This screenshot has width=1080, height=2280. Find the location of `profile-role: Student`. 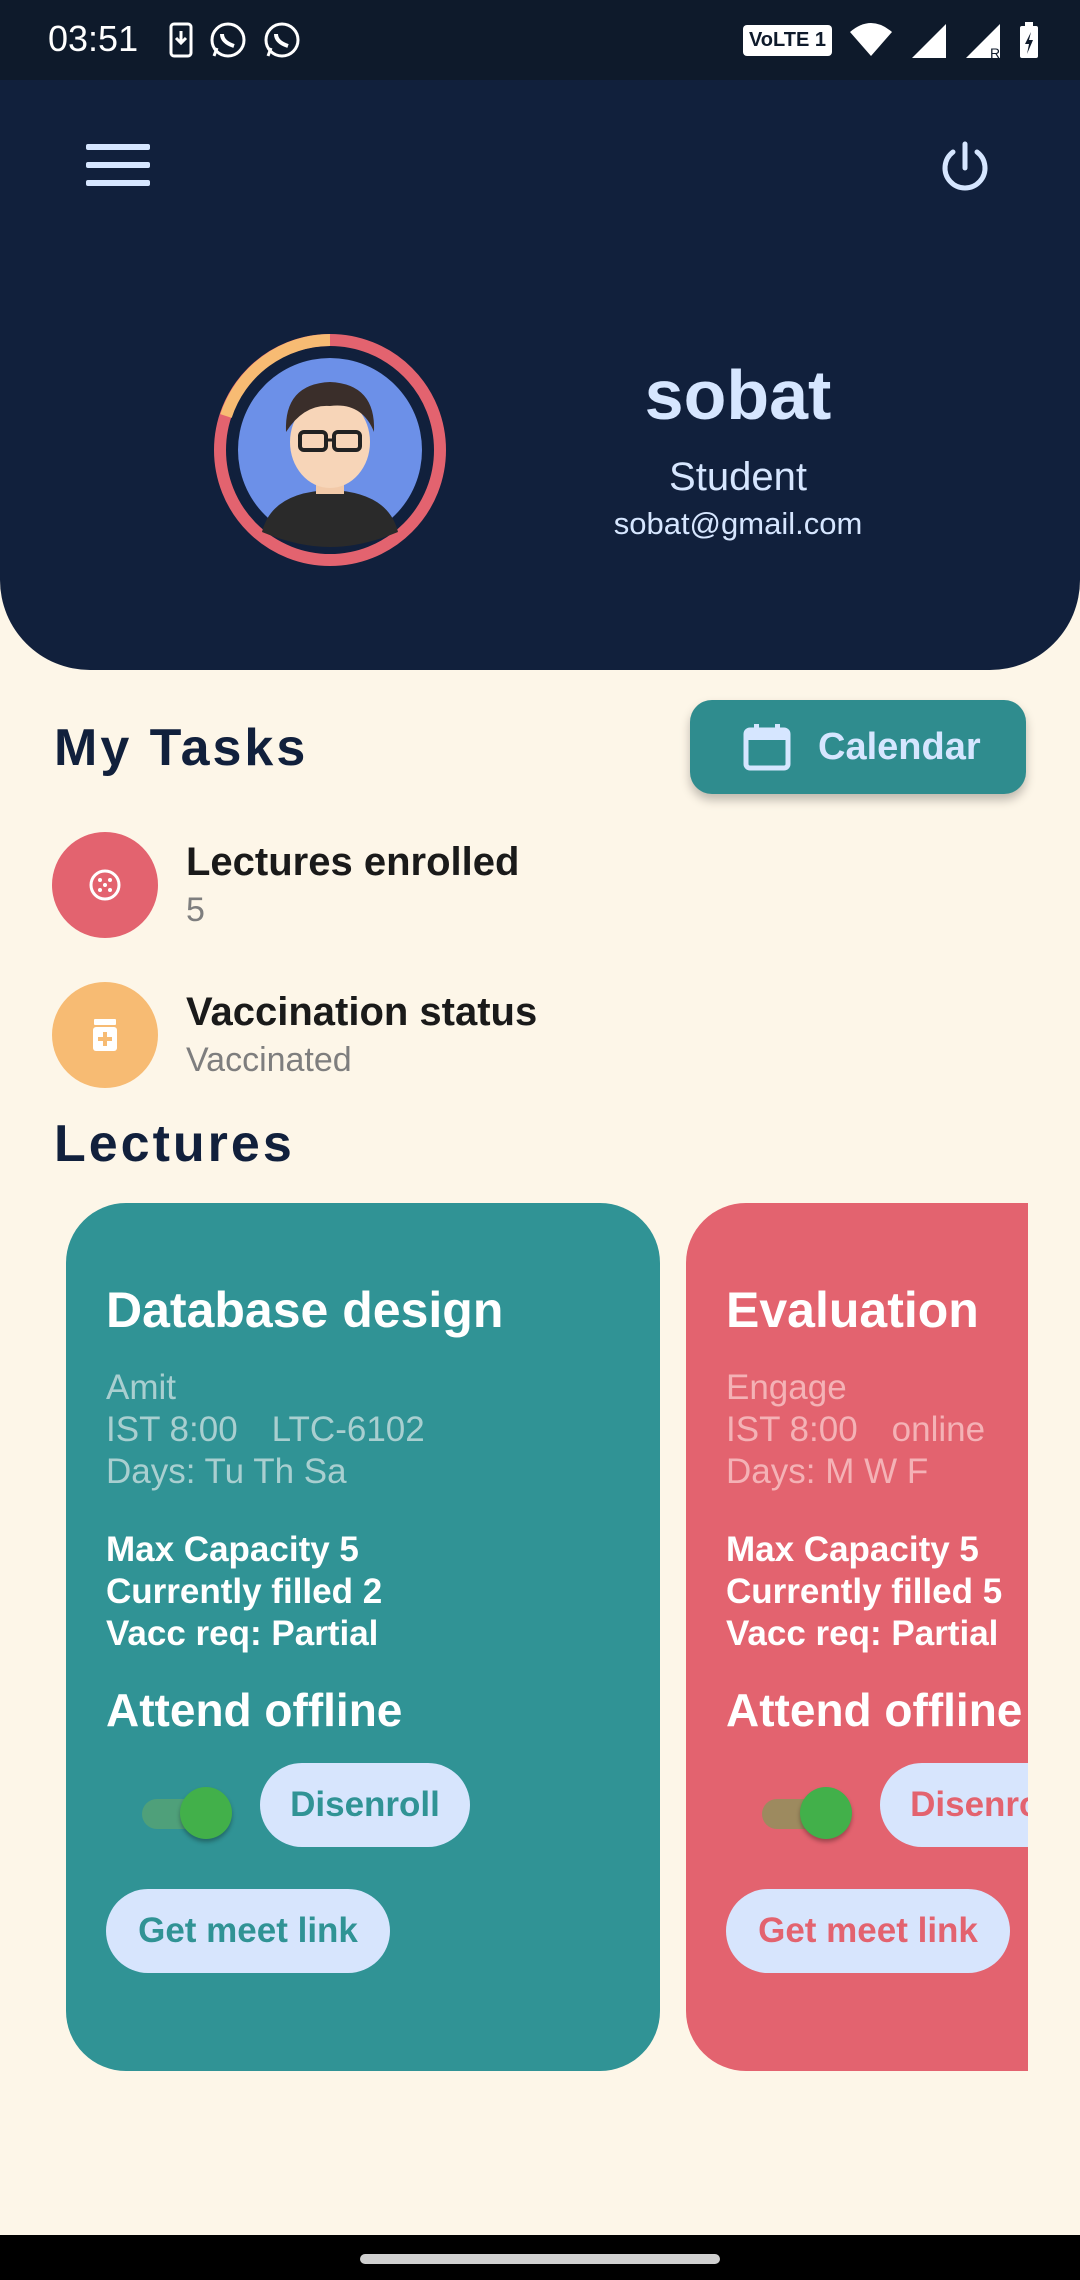

profile-role: Student is located at coordinates (738, 477).